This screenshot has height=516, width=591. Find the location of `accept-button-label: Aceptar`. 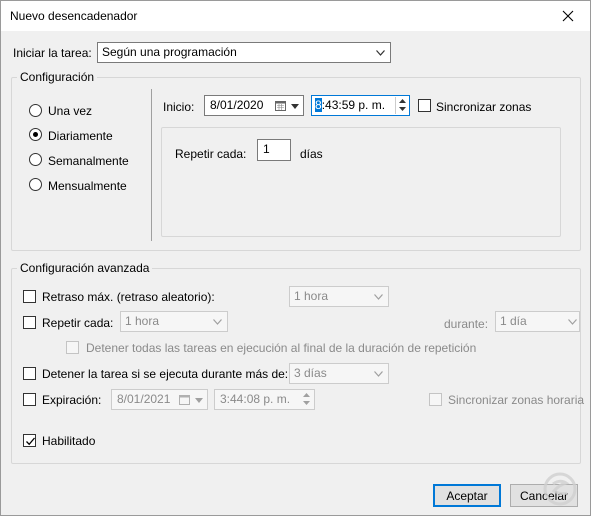

accept-button-label: Aceptar is located at coordinates (467, 495).